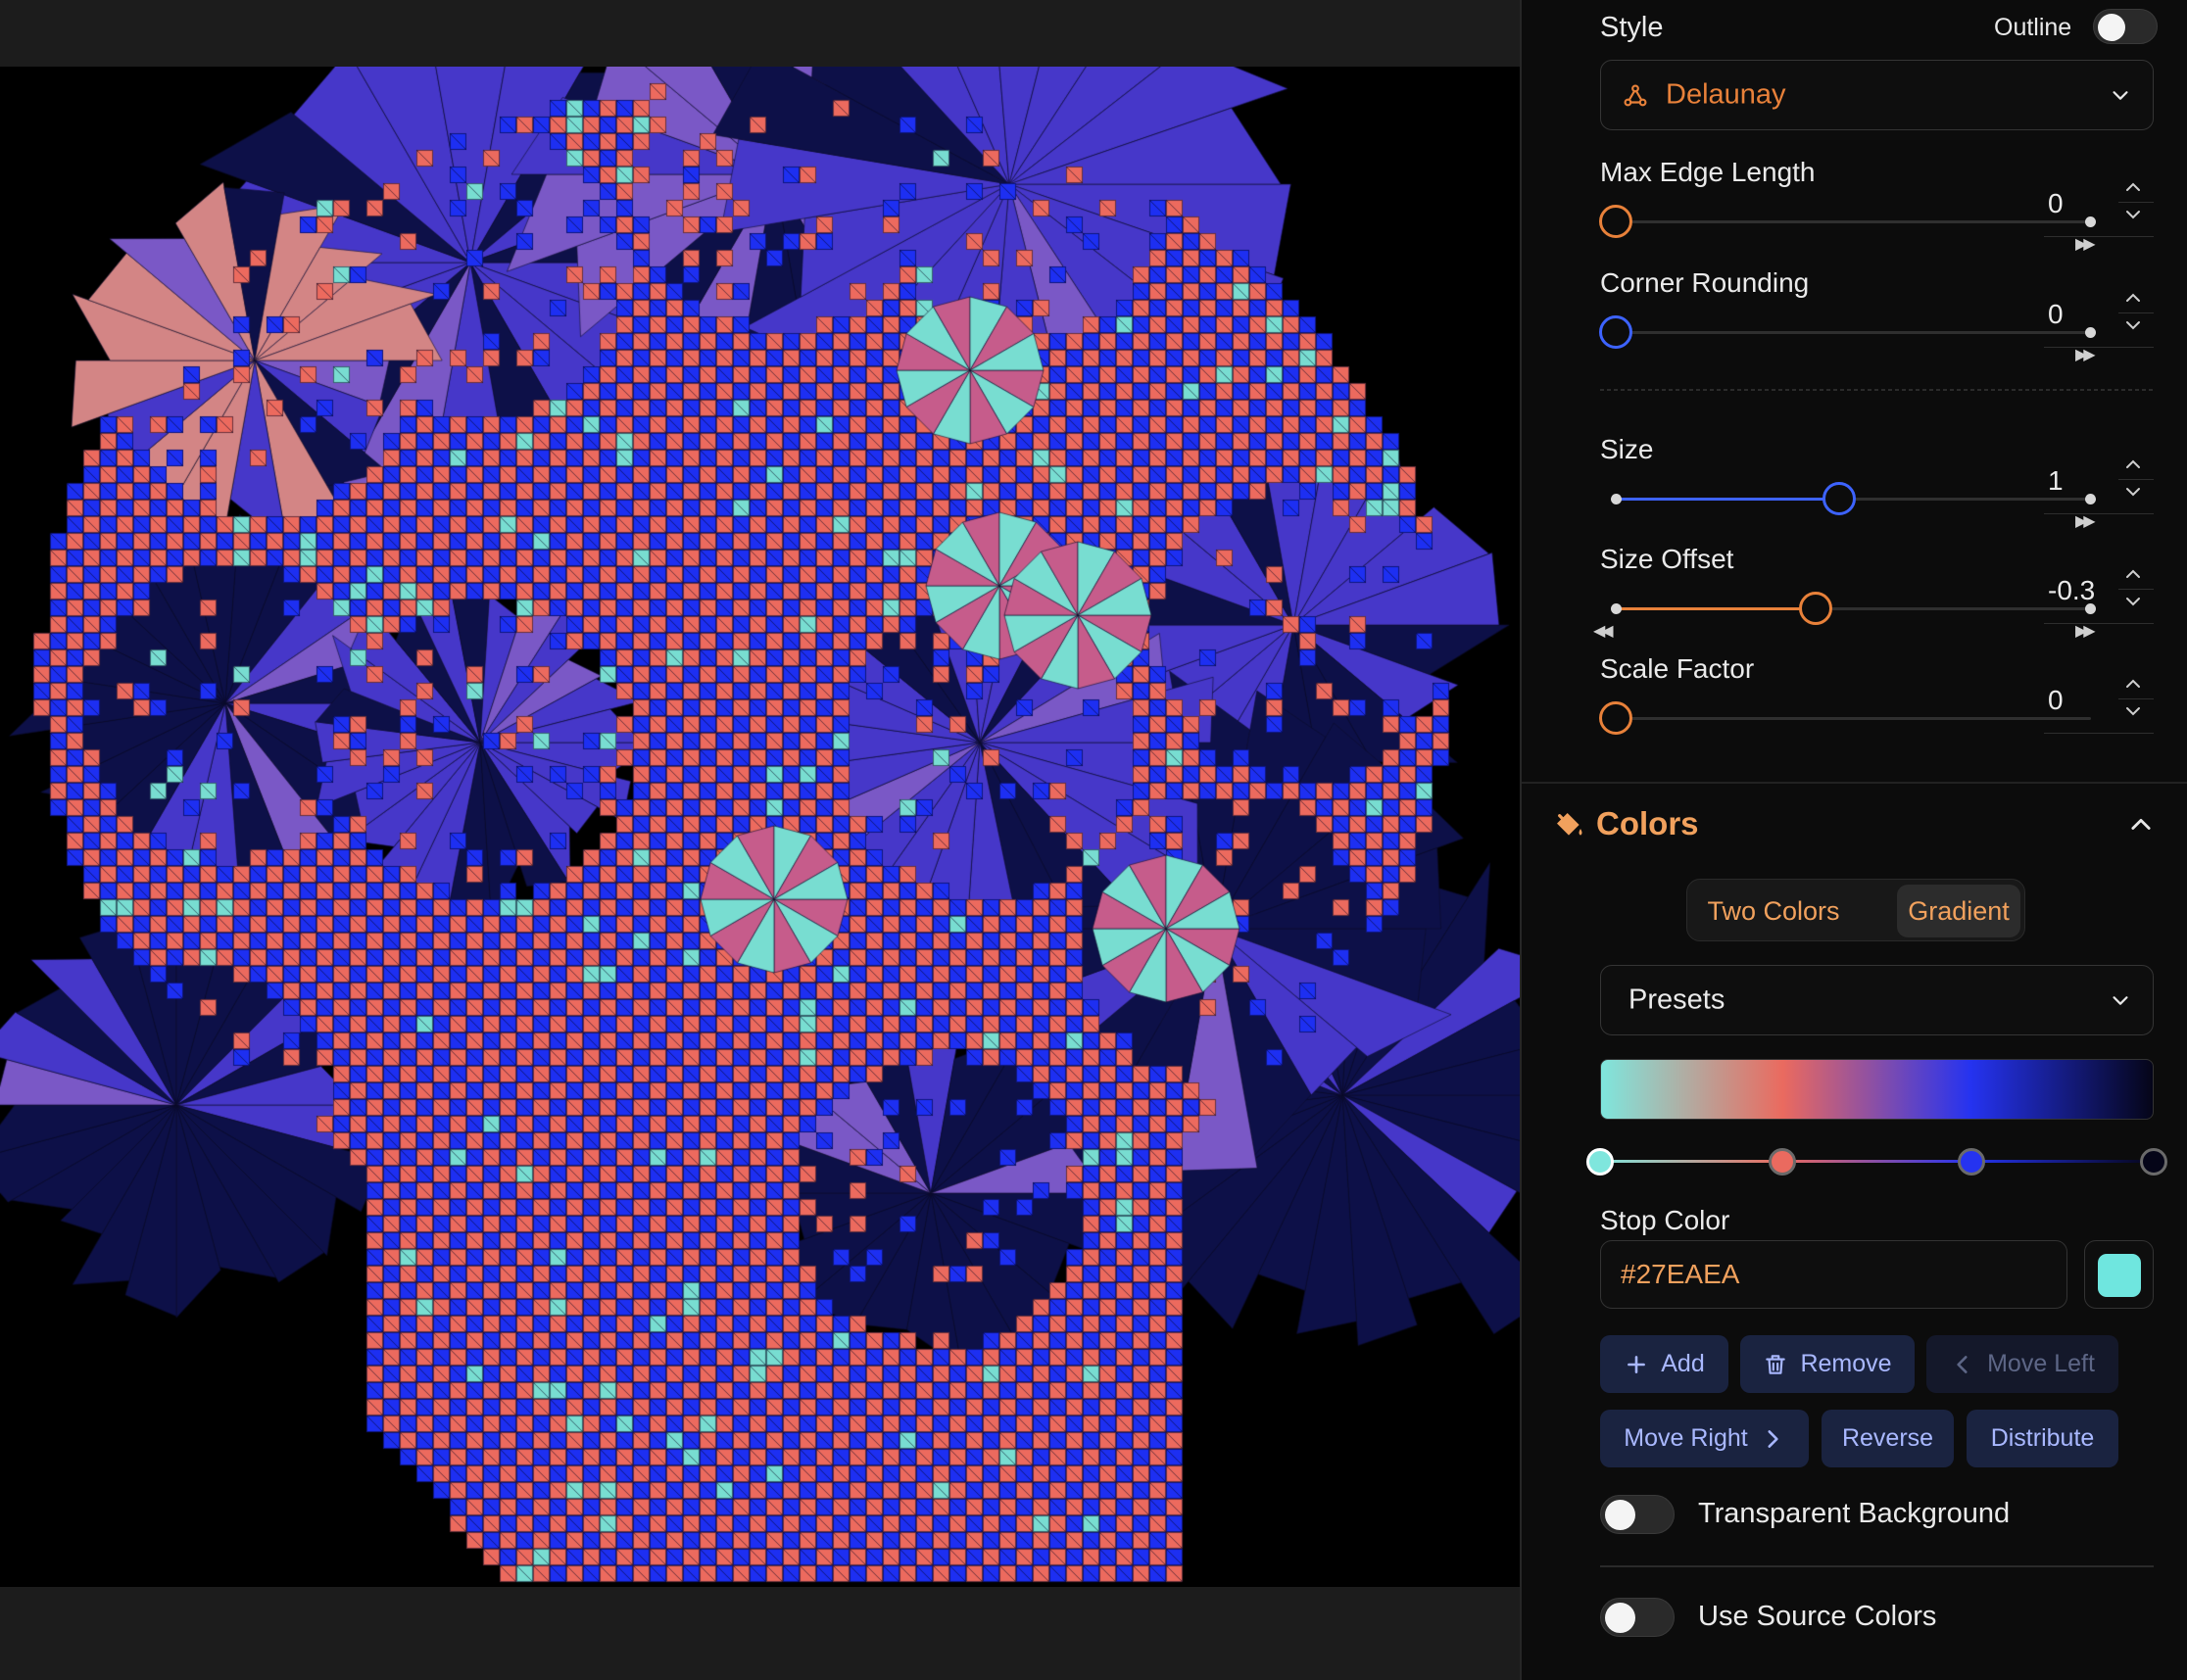  I want to click on size-slider-fill, so click(1727, 499).